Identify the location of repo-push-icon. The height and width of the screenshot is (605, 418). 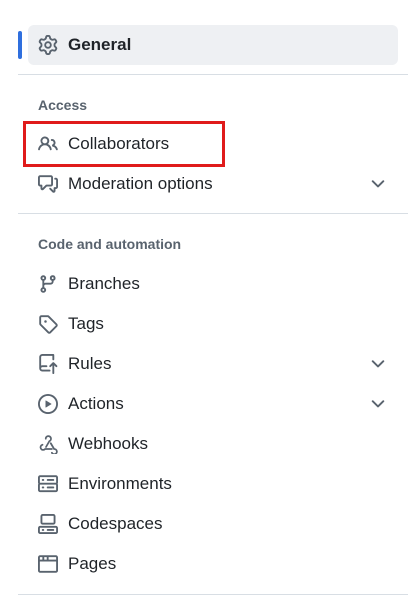
(48, 364).